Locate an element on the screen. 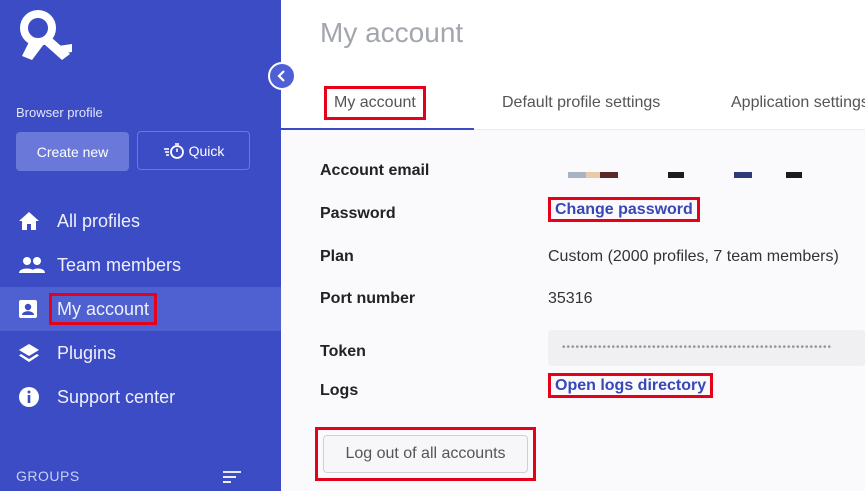  sidebar-item-label: All profiles is located at coordinates (99, 220).